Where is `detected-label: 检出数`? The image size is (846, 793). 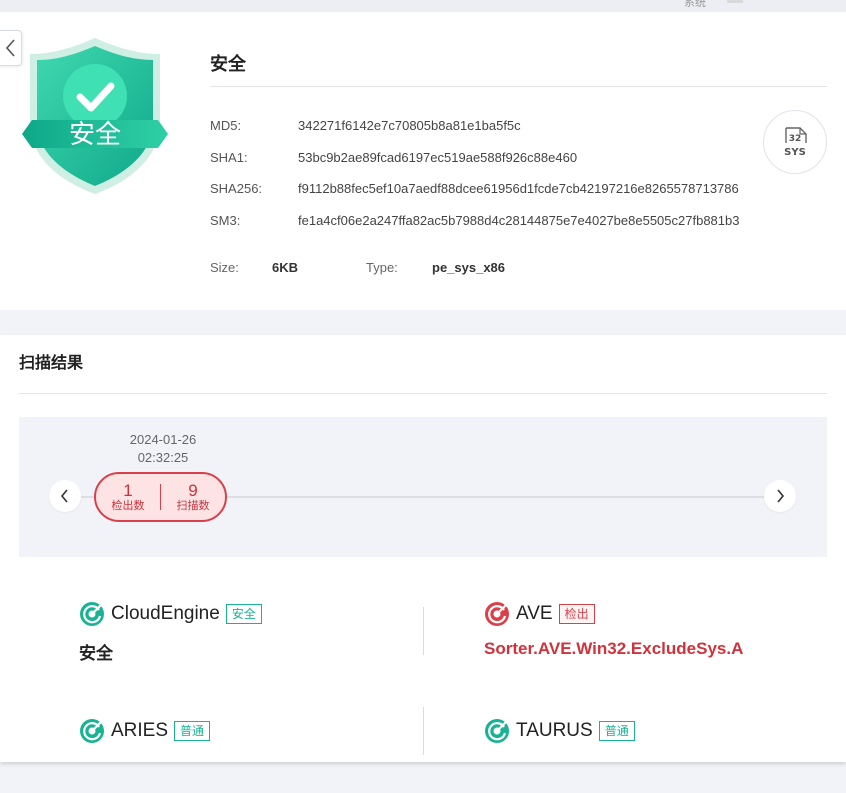
detected-label: 检出数 is located at coordinates (128, 505).